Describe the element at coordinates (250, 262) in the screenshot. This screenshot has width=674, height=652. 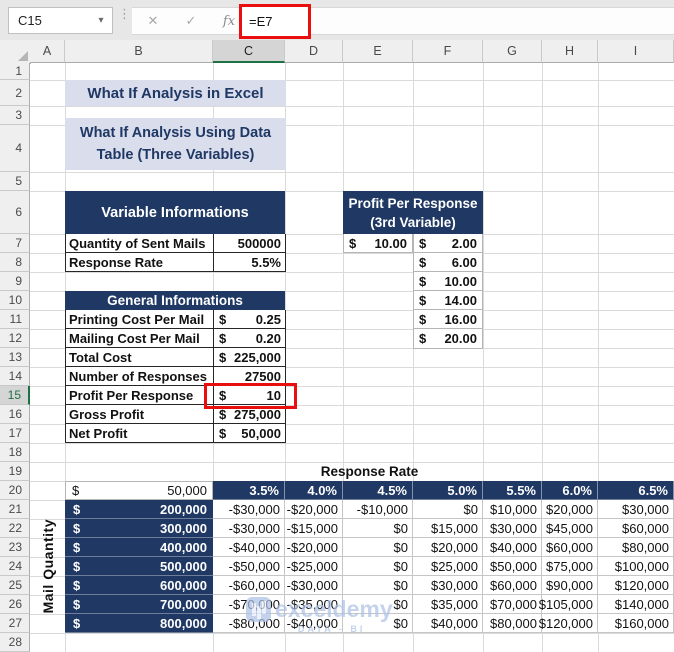
I see `cell-value: 5.5%` at that location.